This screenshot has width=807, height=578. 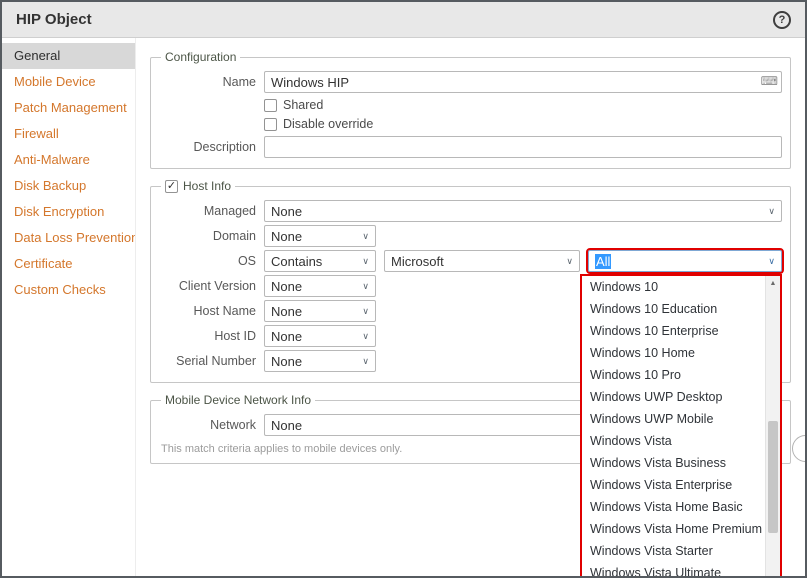 What do you see at coordinates (681, 419) in the screenshot?
I see `os-option: Windows UWP Mobile` at bounding box center [681, 419].